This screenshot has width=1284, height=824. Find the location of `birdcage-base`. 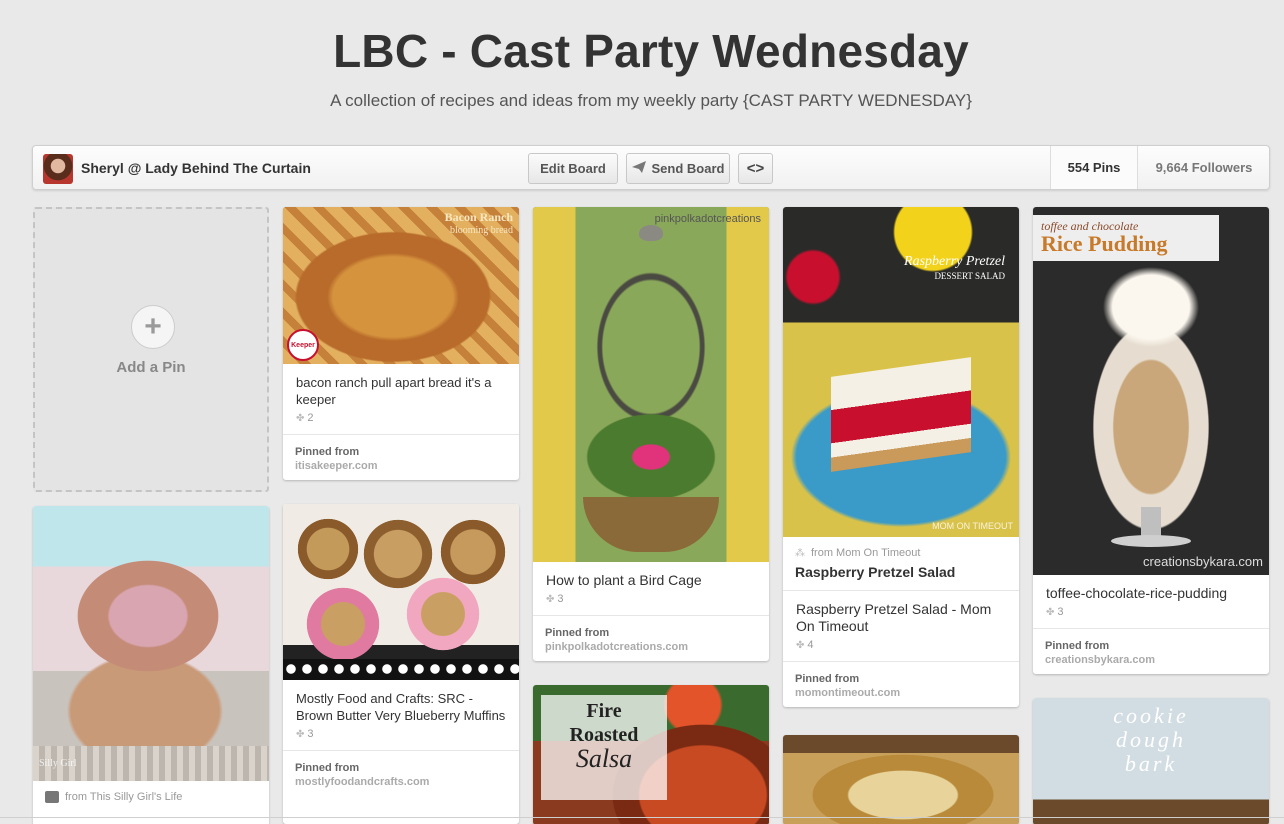

birdcage-base is located at coordinates (651, 524).